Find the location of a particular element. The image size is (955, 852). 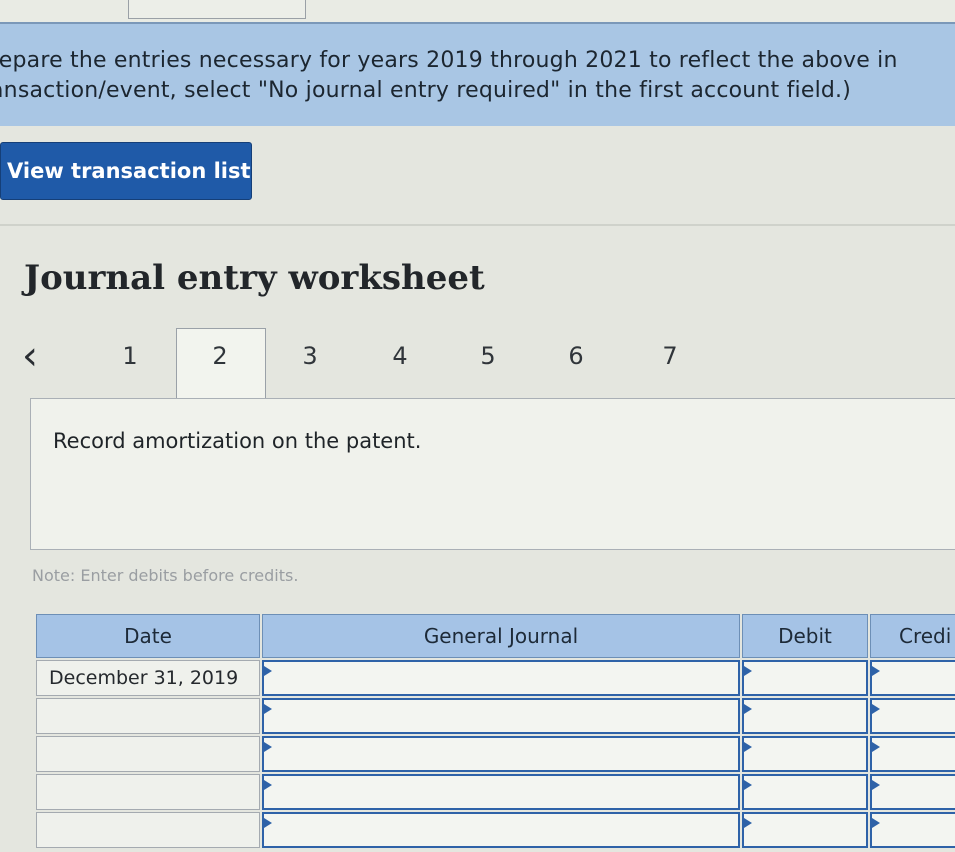

view-transaction-list-button: View transaction list is located at coordinates (126, 171).